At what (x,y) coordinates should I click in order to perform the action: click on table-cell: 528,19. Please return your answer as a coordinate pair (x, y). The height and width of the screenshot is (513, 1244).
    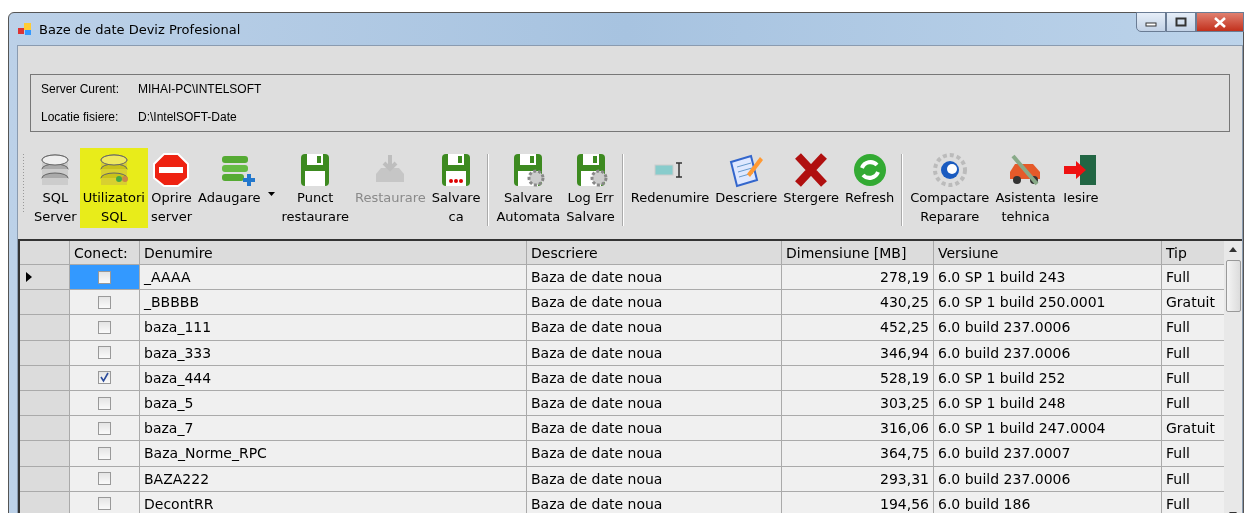
    Looking at the image, I should click on (858, 378).